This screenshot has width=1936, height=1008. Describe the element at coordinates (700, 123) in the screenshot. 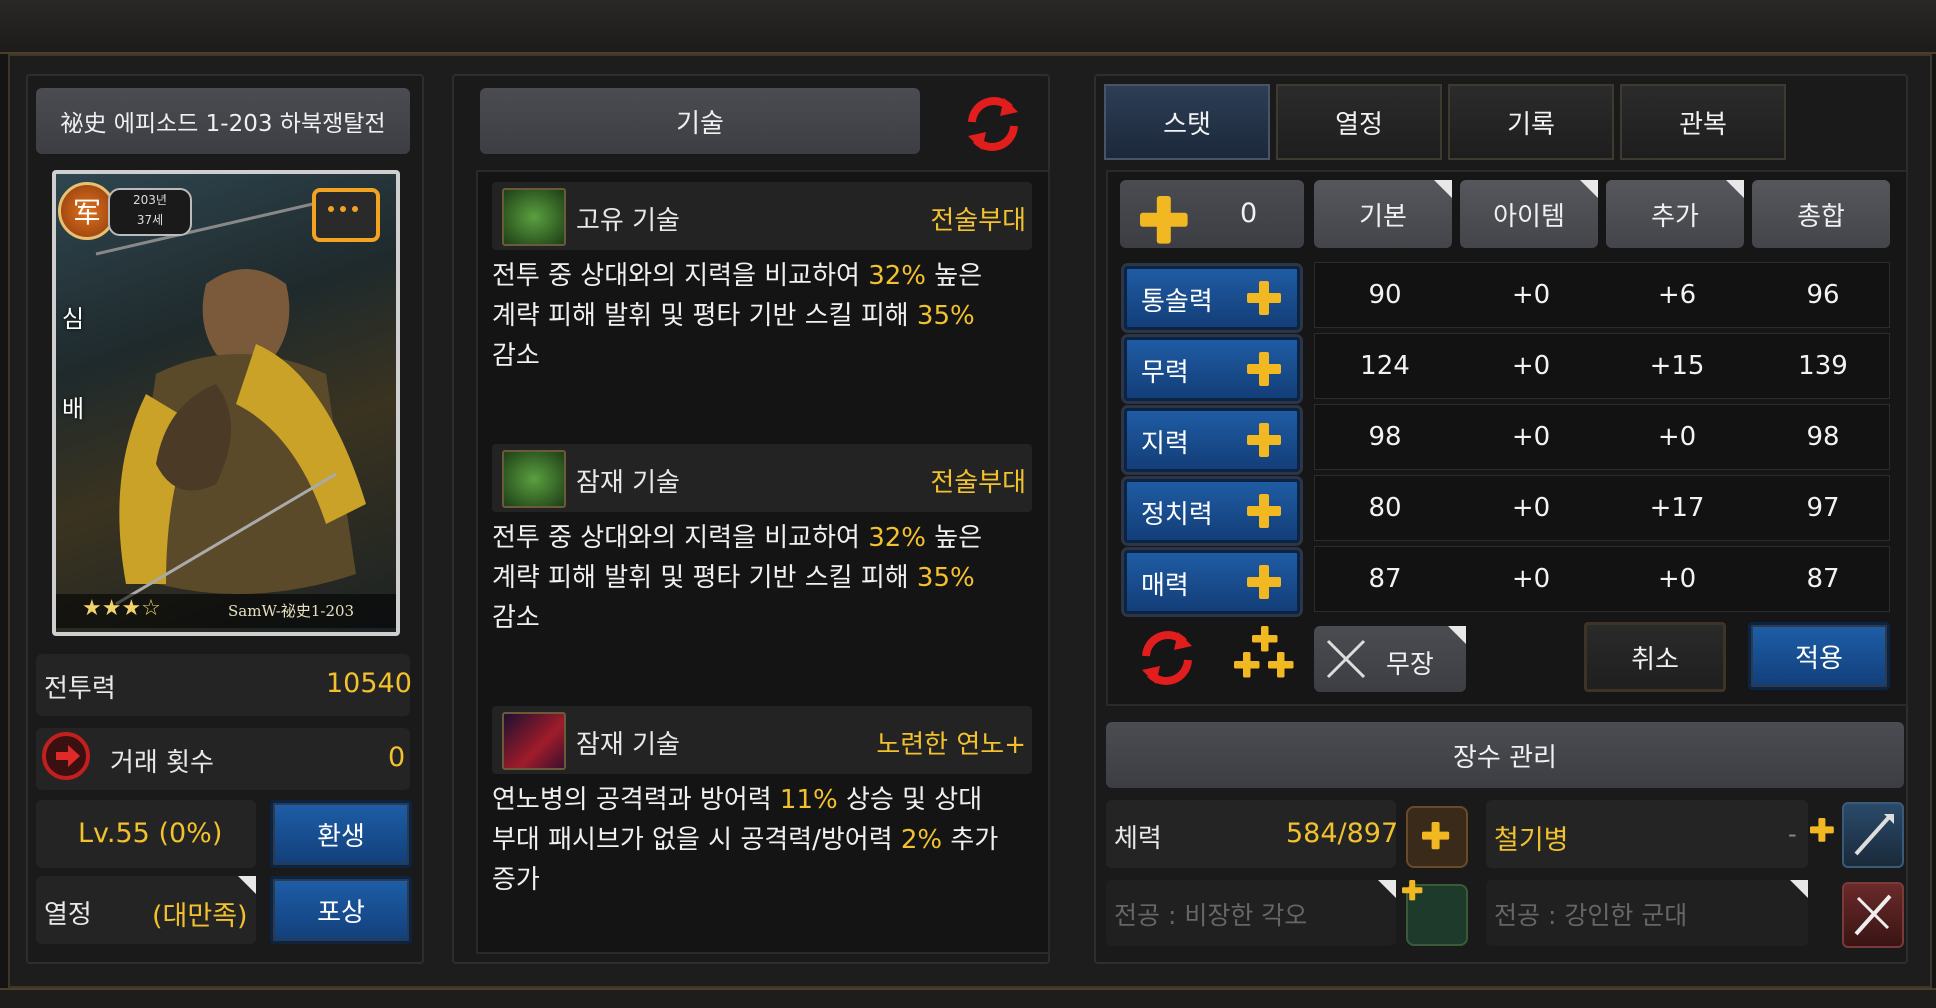

I see `skill-title-text: 기술` at that location.